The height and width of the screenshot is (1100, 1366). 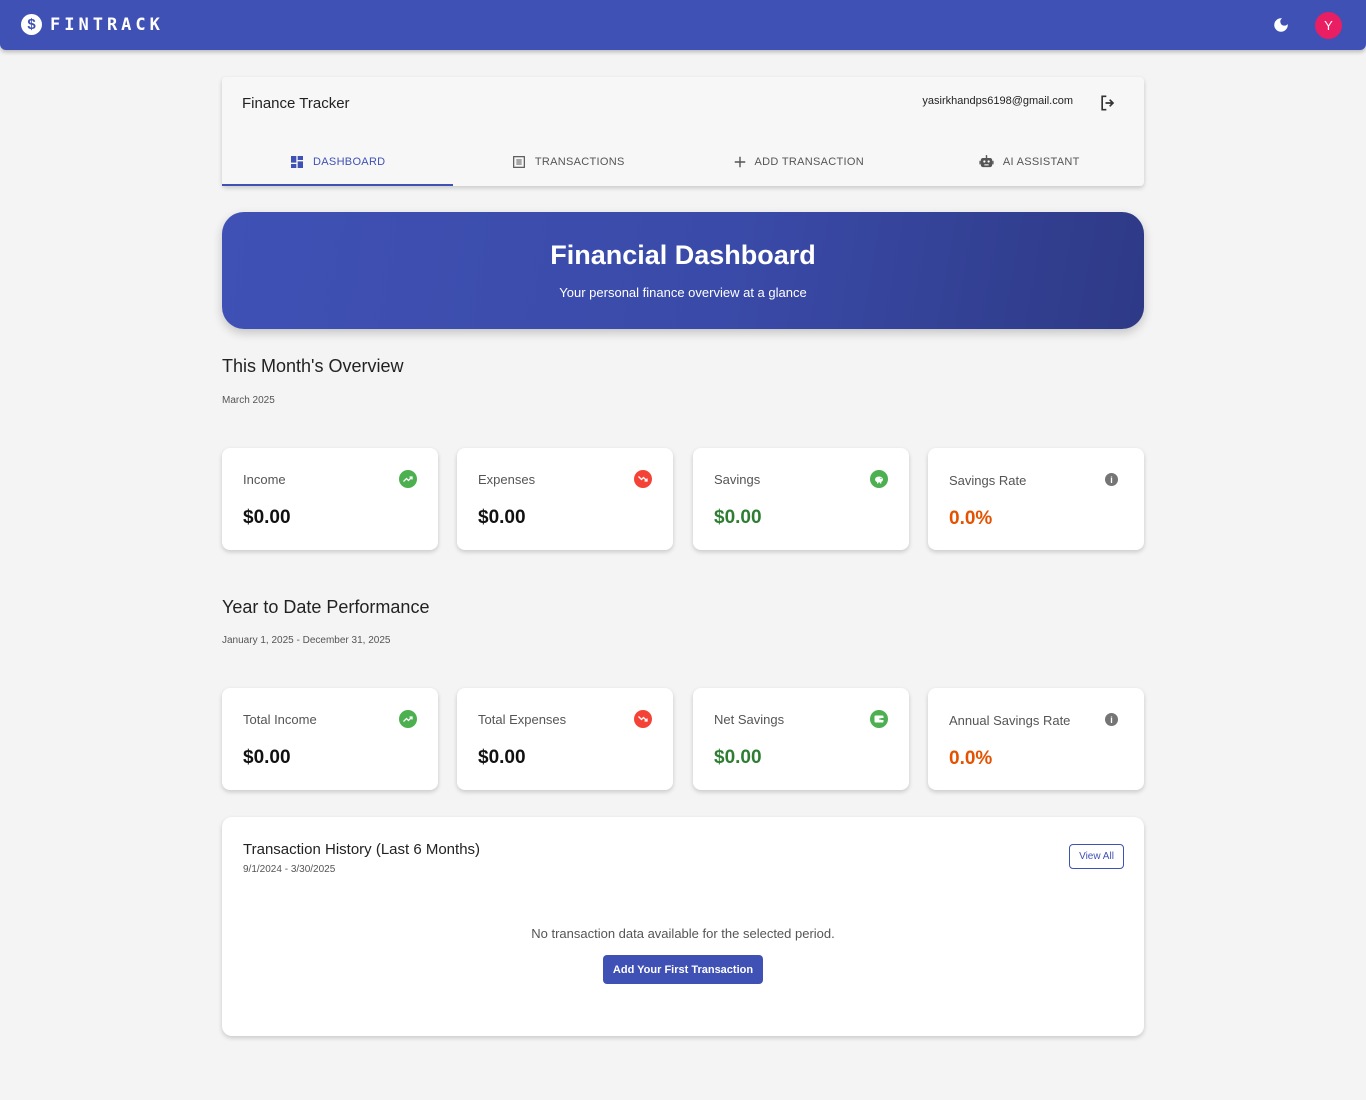 What do you see at coordinates (986, 161) in the screenshot?
I see `robot-icon` at bounding box center [986, 161].